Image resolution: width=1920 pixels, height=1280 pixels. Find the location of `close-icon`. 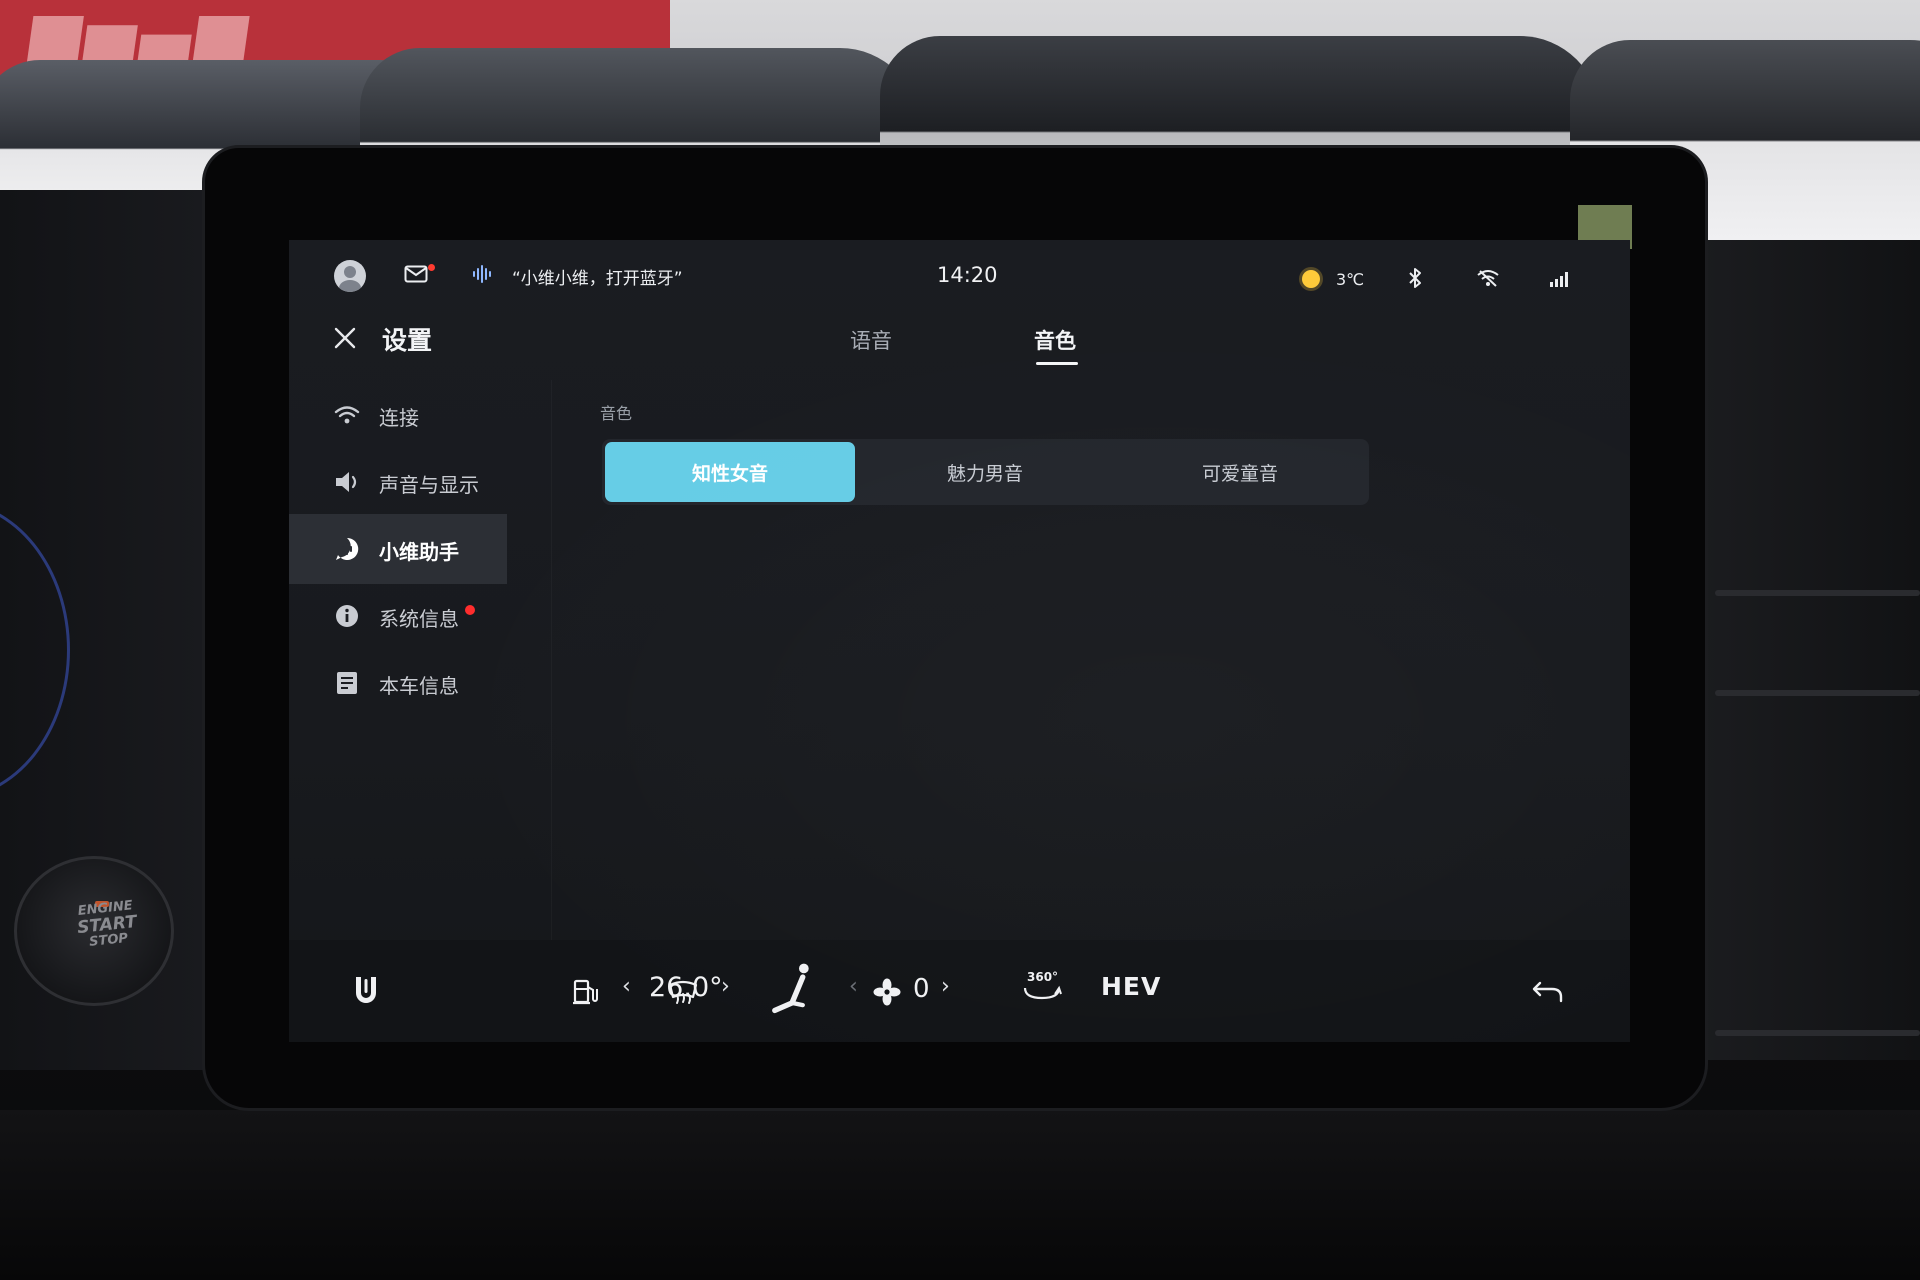

close-icon is located at coordinates (345, 338).